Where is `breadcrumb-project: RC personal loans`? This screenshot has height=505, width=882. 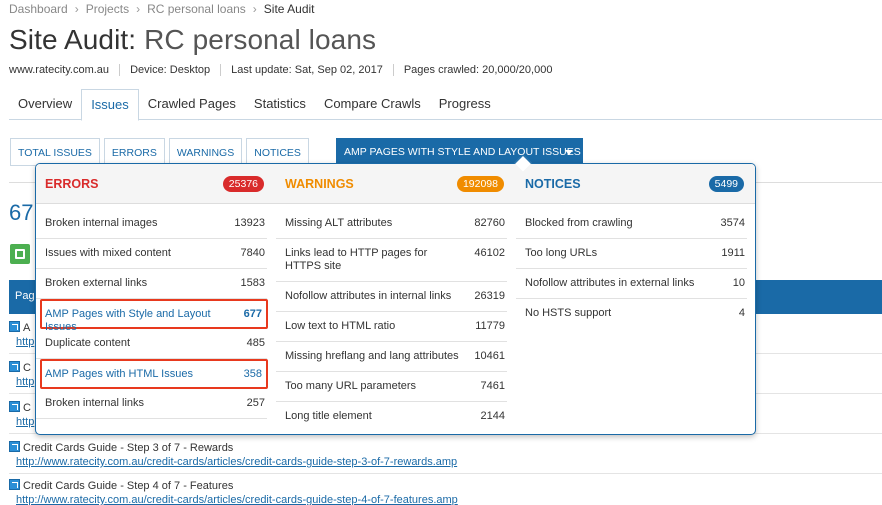 breadcrumb-project: RC personal loans is located at coordinates (196, 9).